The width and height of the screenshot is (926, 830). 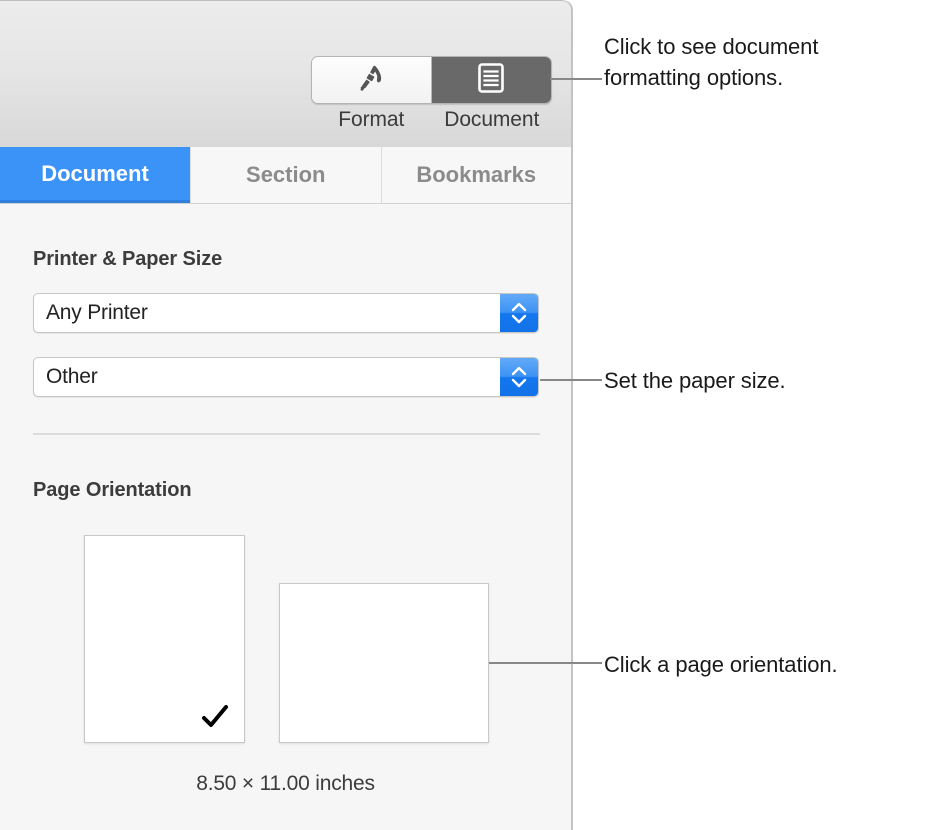 What do you see at coordinates (431, 123) in the screenshot?
I see `segment-label-row: Format Document` at bounding box center [431, 123].